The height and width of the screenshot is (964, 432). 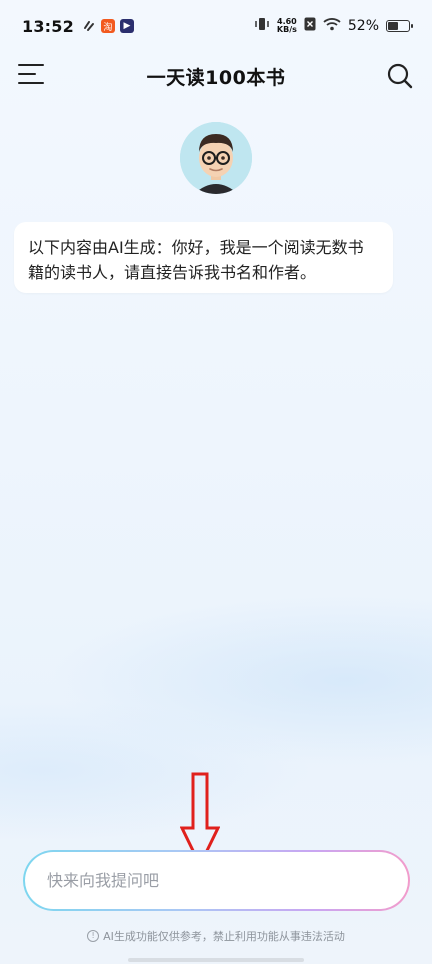 I want to click on page-title: 一天读100本书, so click(x=216, y=77).